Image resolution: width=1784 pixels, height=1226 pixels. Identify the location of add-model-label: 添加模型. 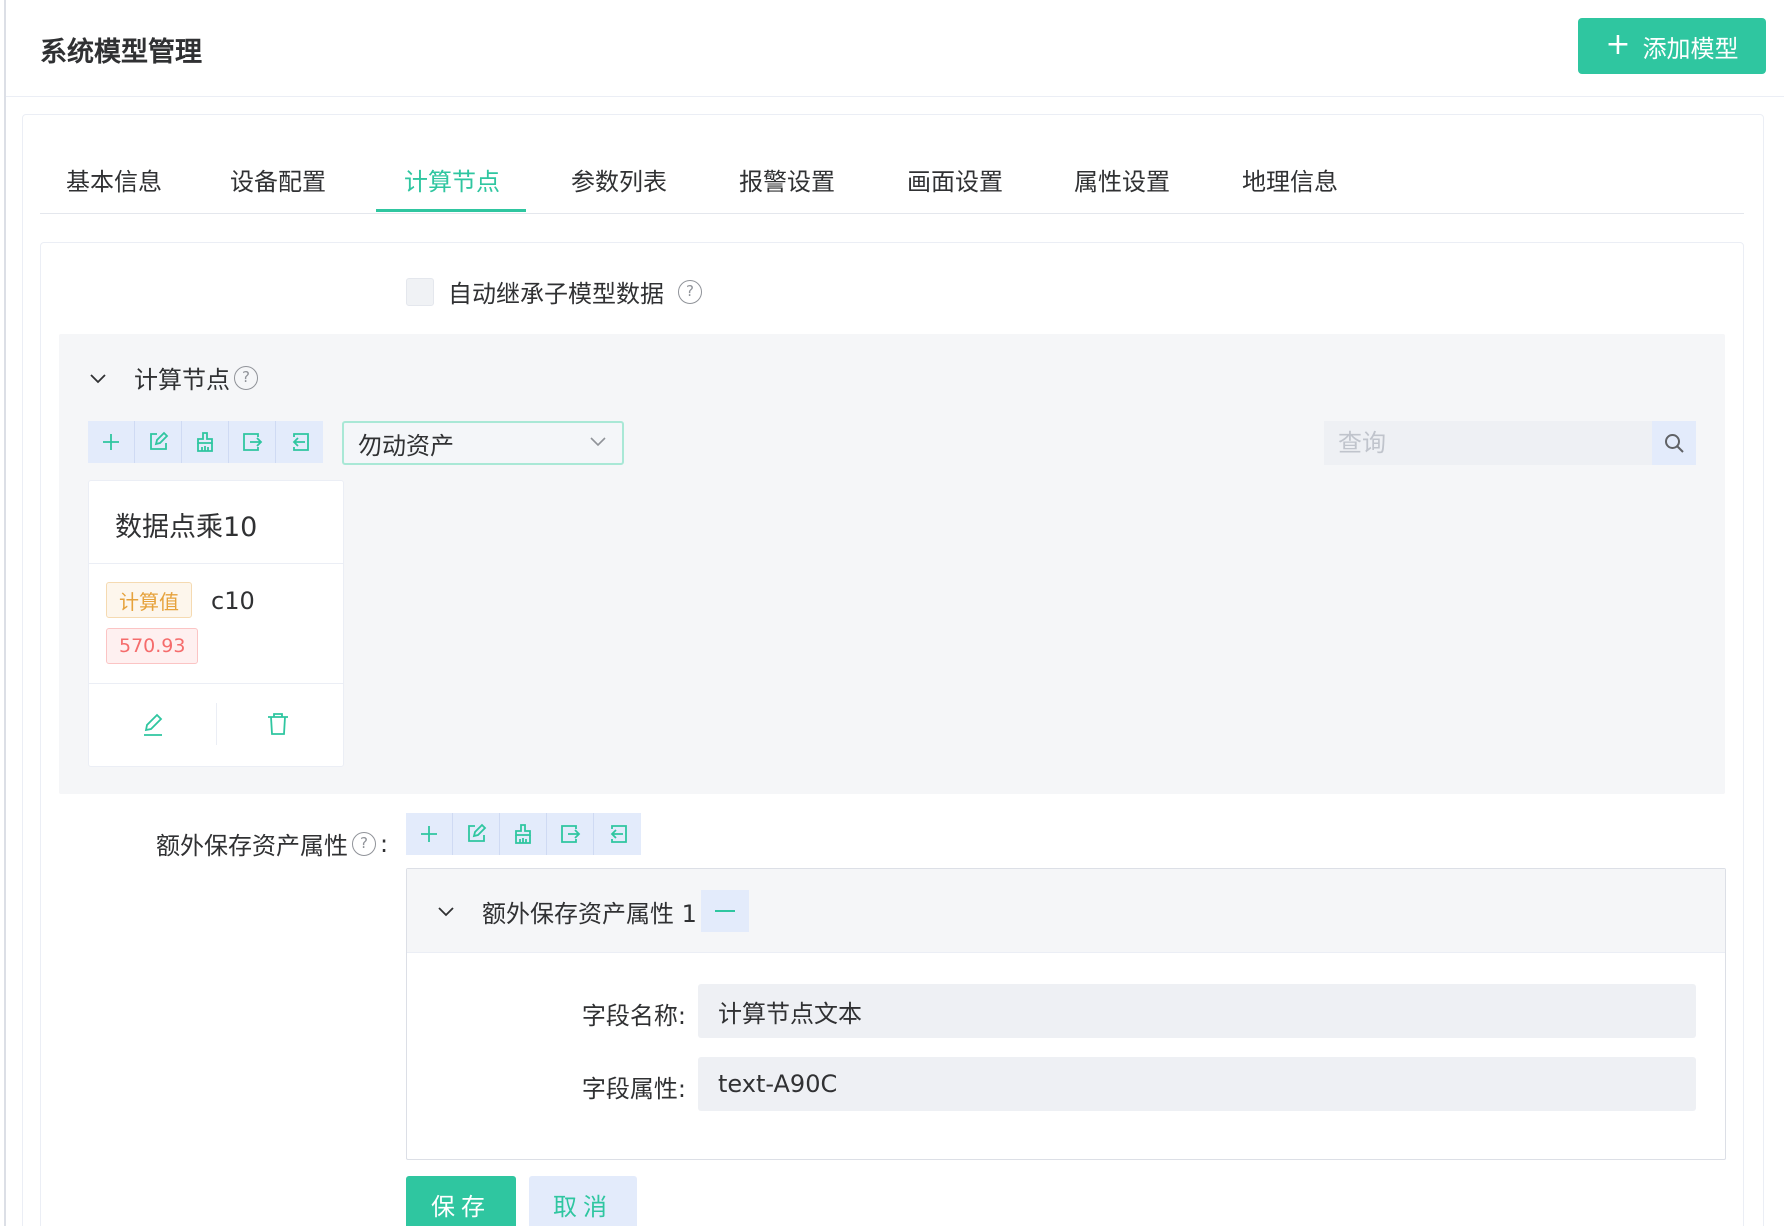
(1690, 48).